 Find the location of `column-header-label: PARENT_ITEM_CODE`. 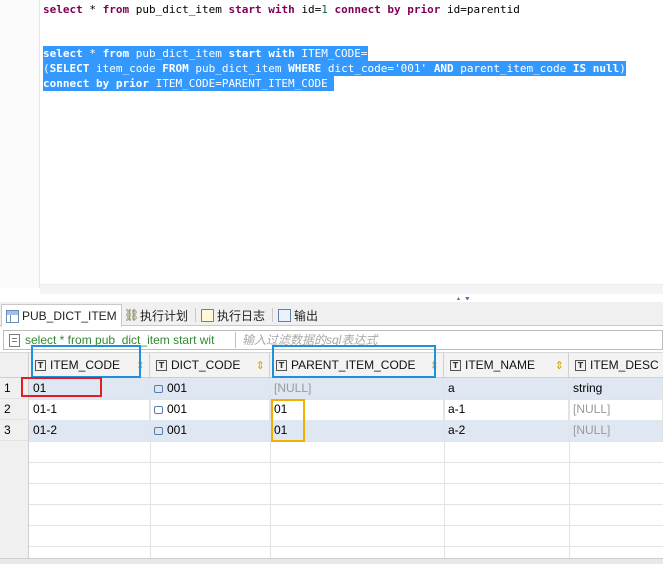

column-header-label: PARENT_ITEM_CODE is located at coordinates (353, 365).